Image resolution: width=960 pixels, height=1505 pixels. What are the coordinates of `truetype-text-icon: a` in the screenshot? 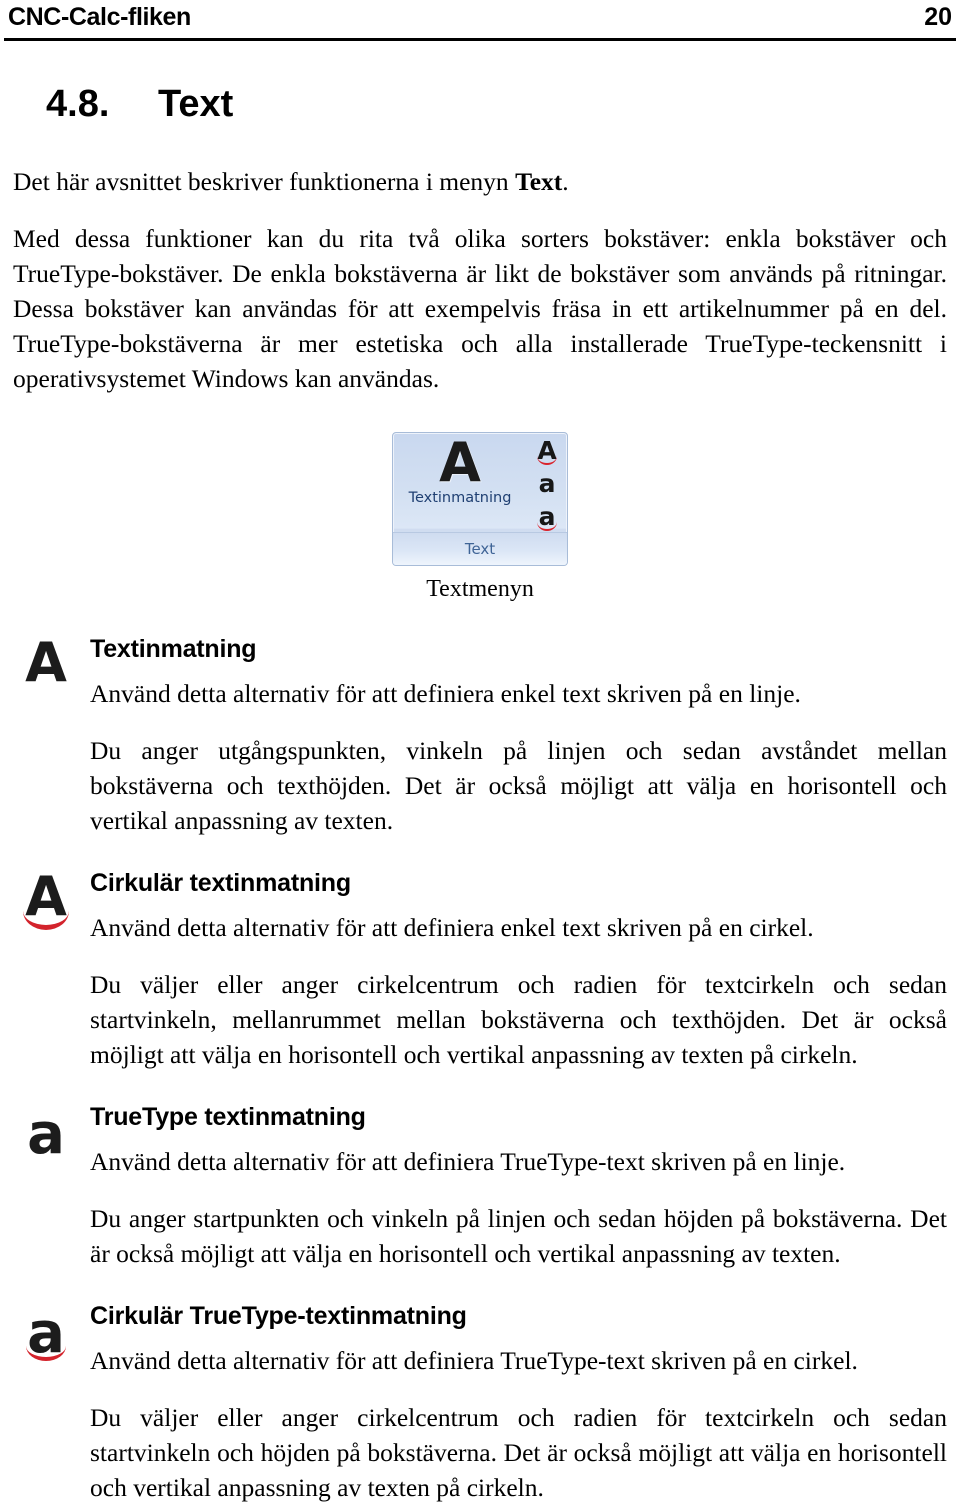 It's located at (46, 1135).